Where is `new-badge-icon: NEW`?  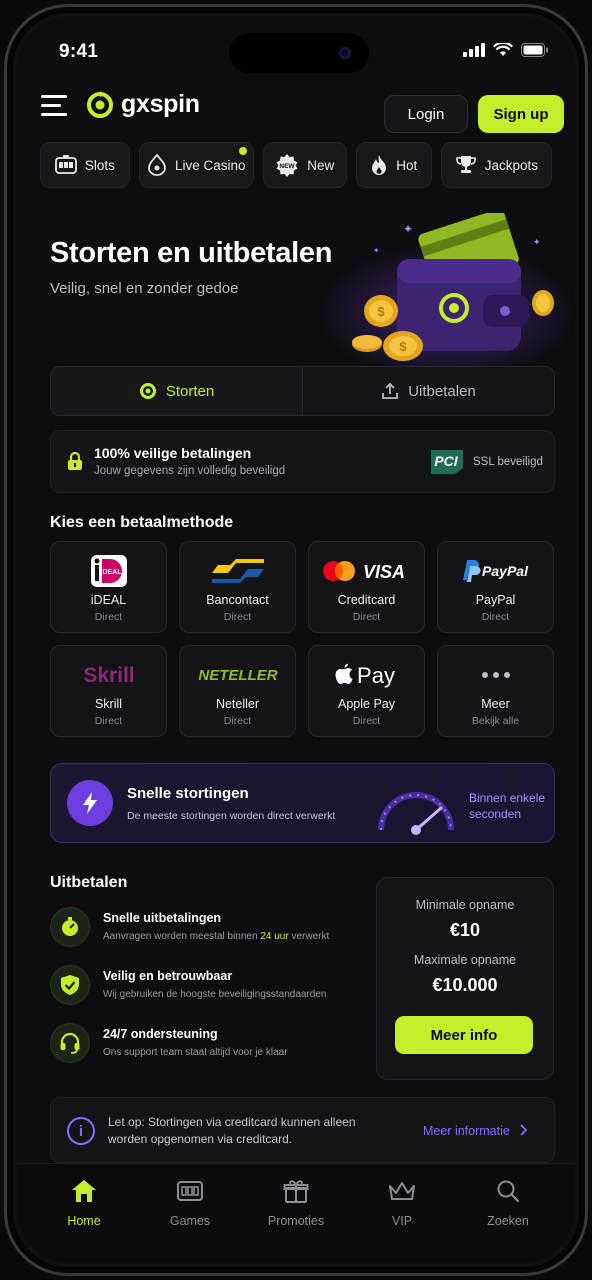
new-badge-icon: NEW is located at coordinates (287, 165).